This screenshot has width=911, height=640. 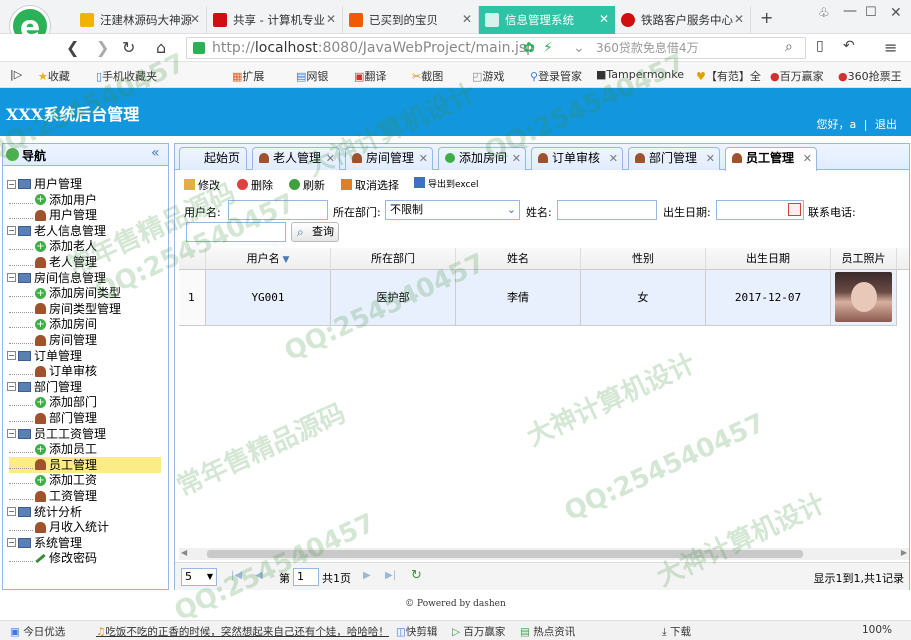 What do you see at coordinates (184, 552) in the screenshot?
I see `scroll-left-icon: ◀` at bounding box center [184, 552].